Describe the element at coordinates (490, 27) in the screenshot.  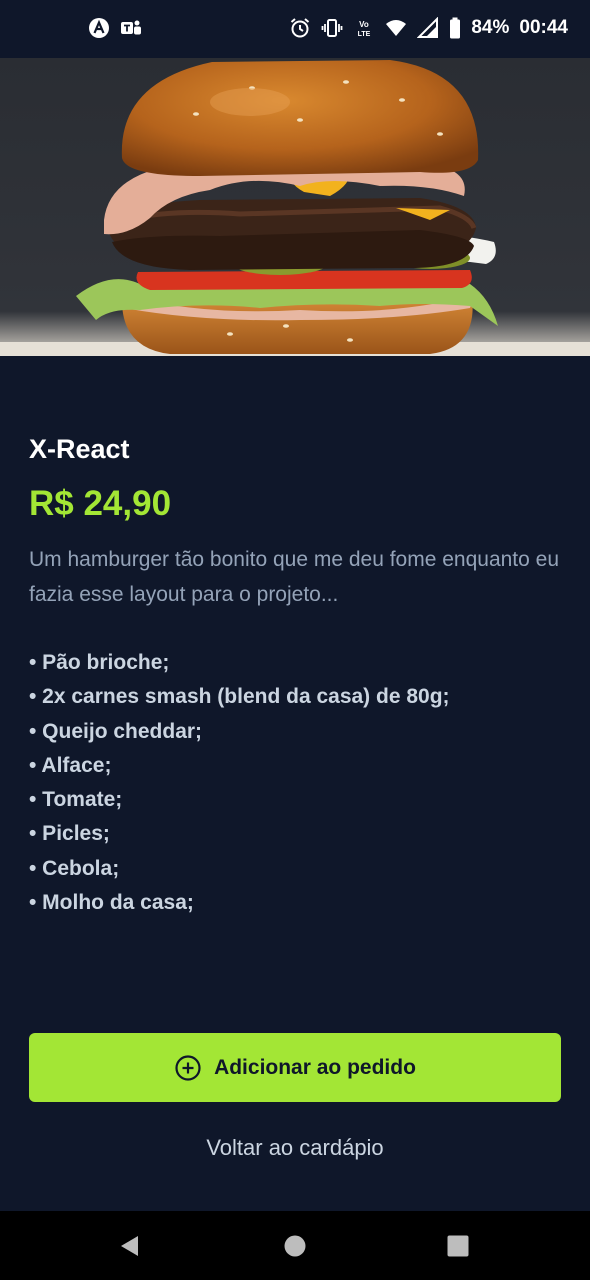
I see `battery-level: 84%` at that location.